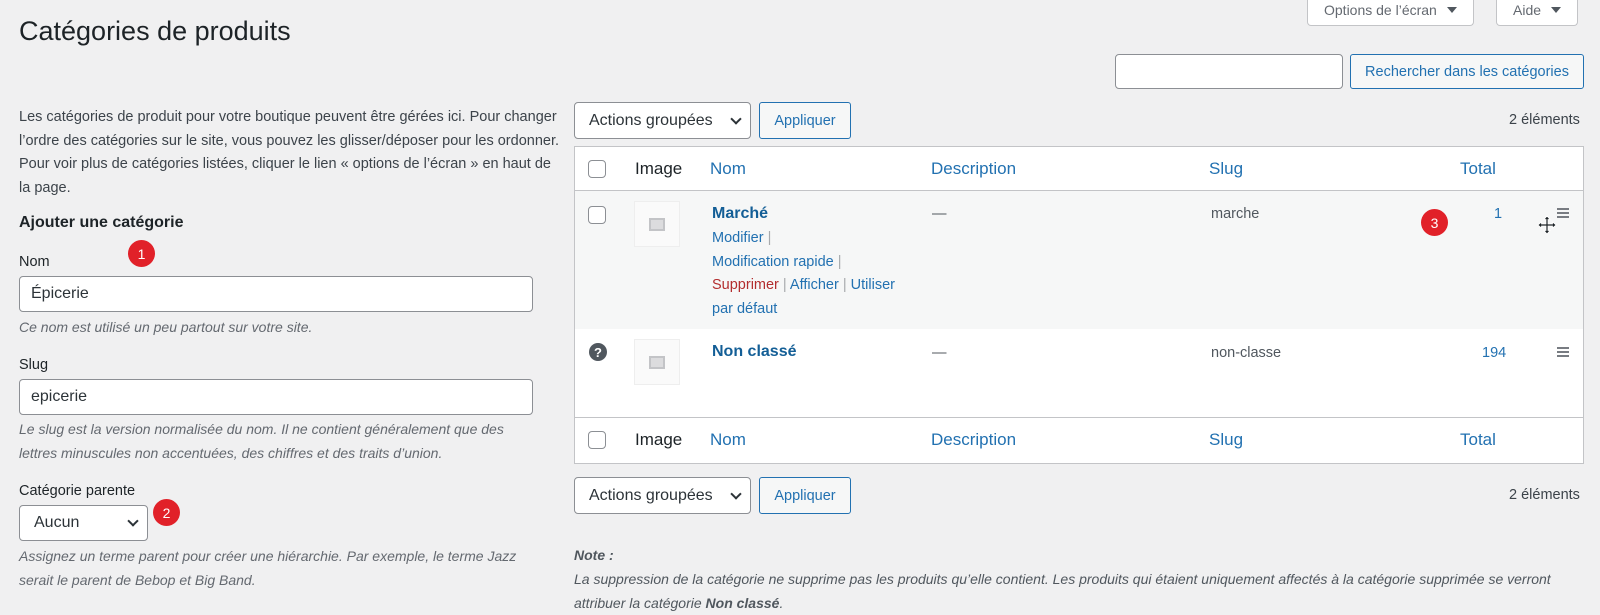  Describe the element at coordinates (166, 512) in the screenshot. I see `step-badge-2: 2` at that location.